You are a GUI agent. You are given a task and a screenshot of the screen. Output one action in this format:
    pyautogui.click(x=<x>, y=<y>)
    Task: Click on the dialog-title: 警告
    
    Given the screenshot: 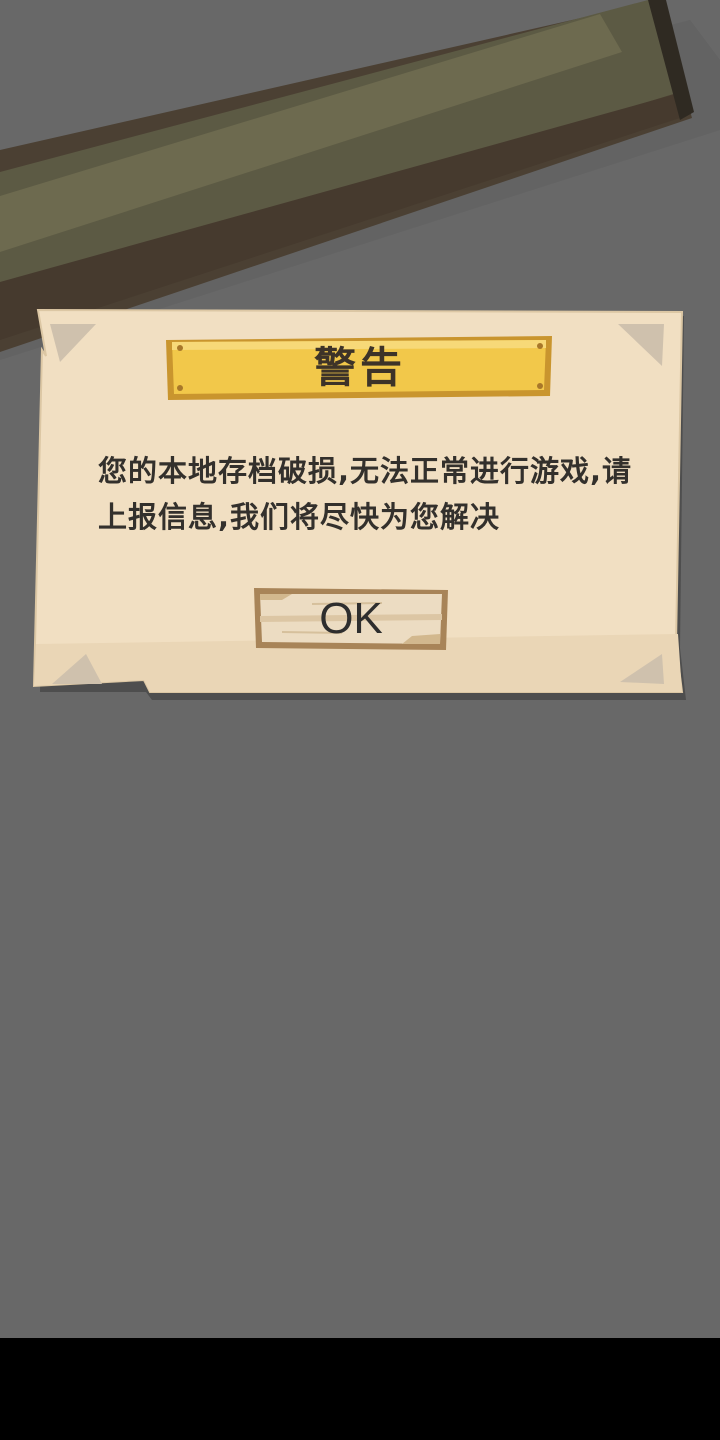 What is the action you would take?
    pyautogui.click(x=359, y=367)
    